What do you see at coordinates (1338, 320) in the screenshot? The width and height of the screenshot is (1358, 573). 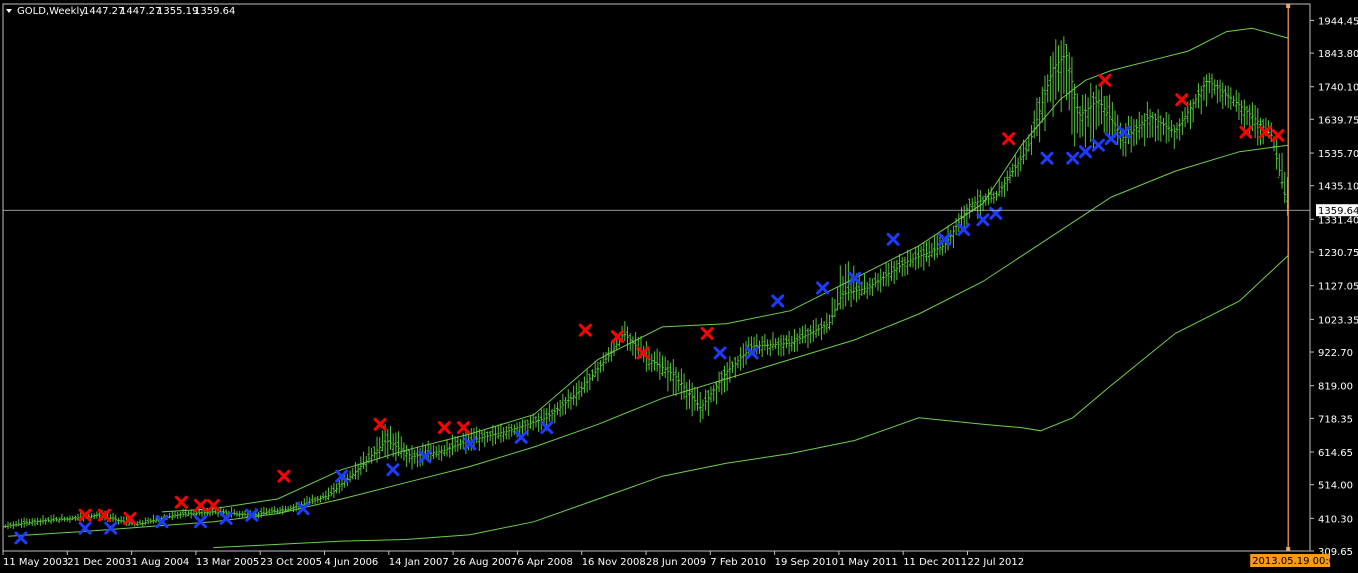 I see `y-tick-label: 1023.35` at bounding box center [1338, 320].